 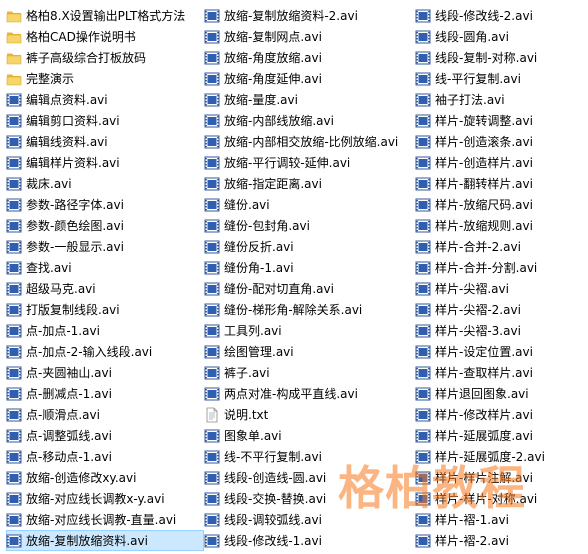 I want to click on file-item: 点-加点-1.avi, so click(x=105, y=330).